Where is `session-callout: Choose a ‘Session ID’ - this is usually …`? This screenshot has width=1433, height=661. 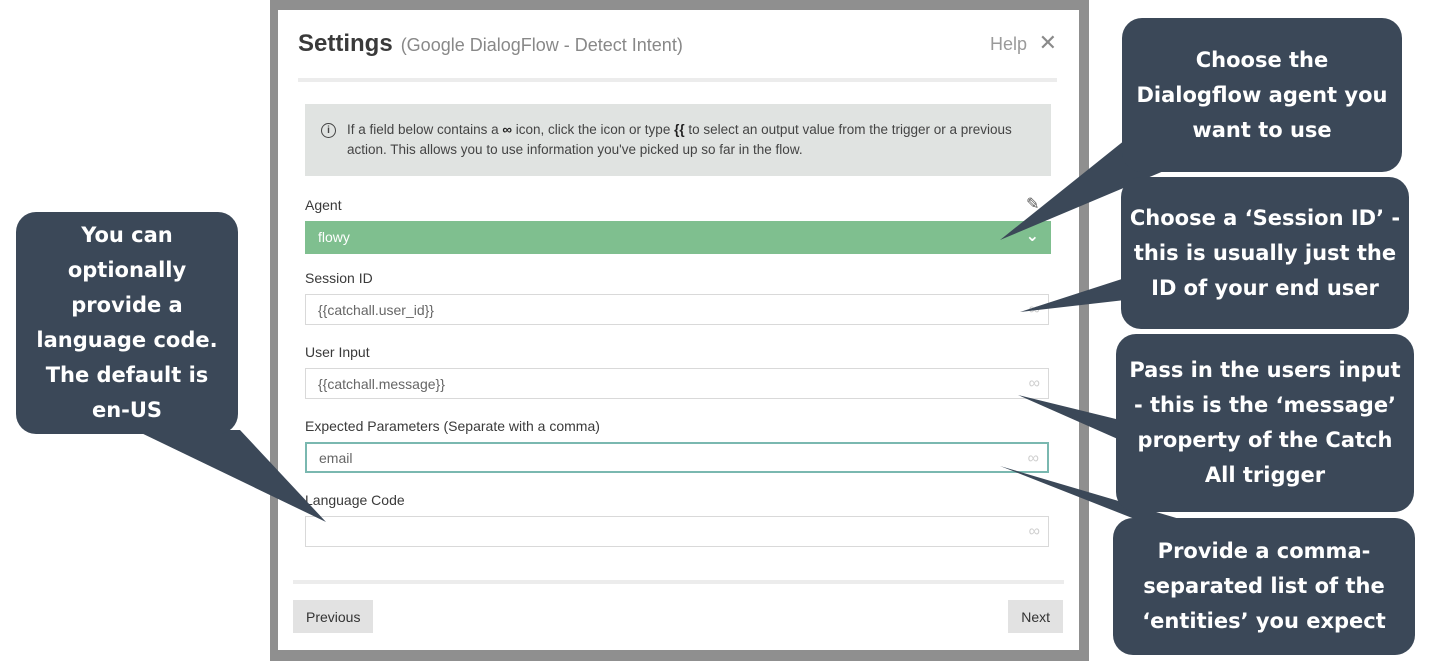 session-callout: Choose a ‘Session ID’ - this is usually … is located at coordinates (1265, 253).